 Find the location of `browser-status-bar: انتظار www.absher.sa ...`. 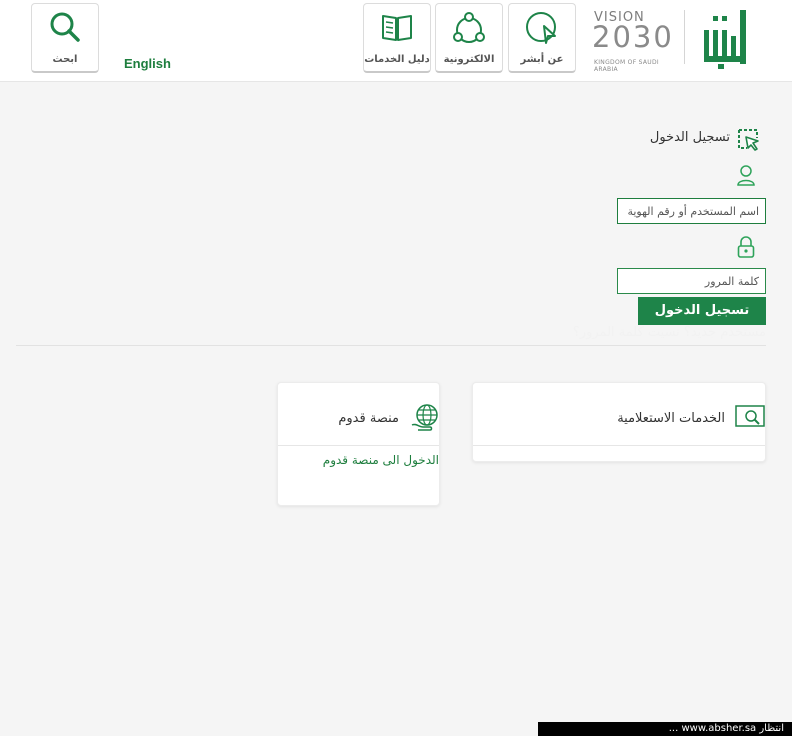

browser-status-bar: انتظار www.absher.sa ... is located at coordinates (665, 729).